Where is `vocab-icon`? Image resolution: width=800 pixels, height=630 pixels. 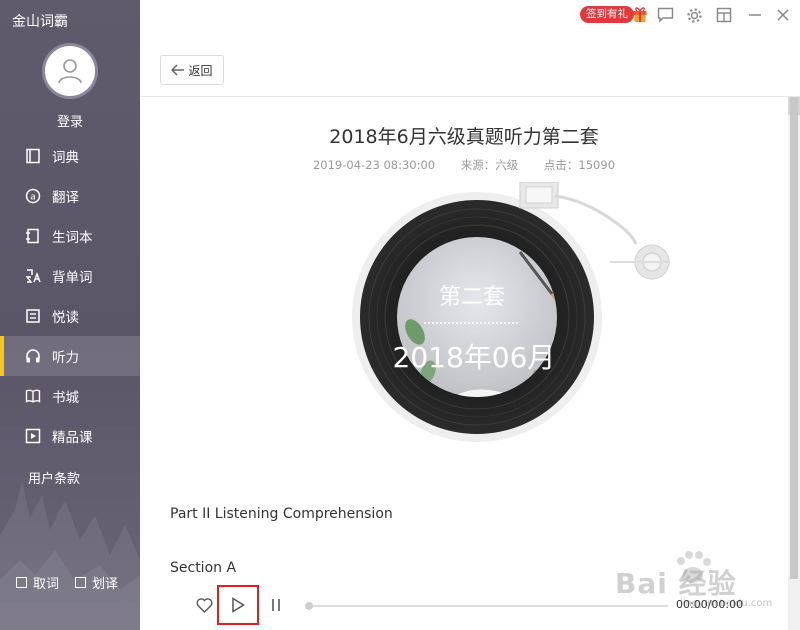
vocab-icon is located at coordinates (33, 276).